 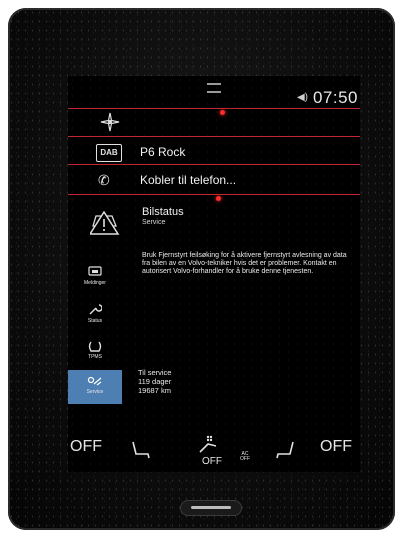 I want to click on speaker-icon: ◀), so click(x=302, y=97).